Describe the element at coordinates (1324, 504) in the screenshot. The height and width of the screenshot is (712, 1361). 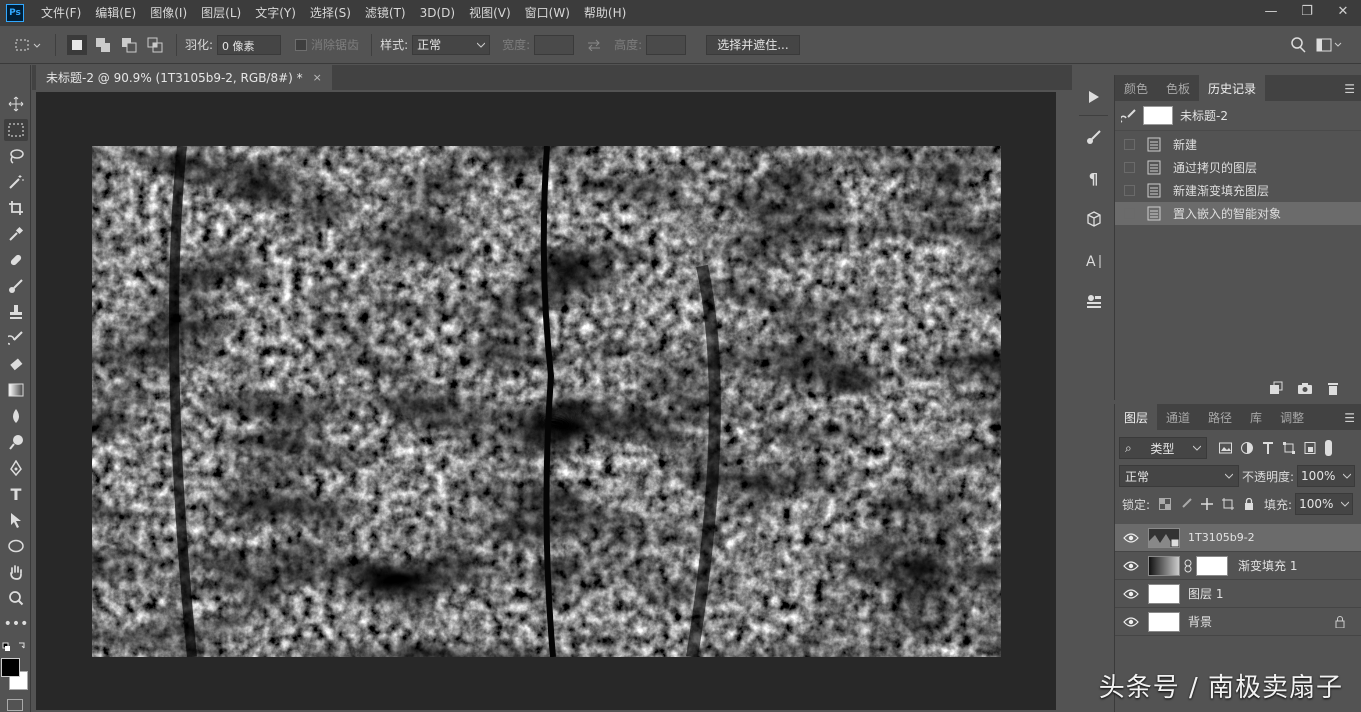
I see `fill-input: 100%` at that location.